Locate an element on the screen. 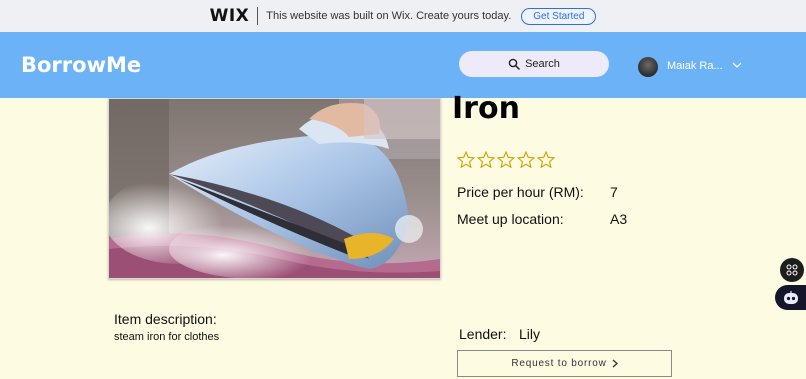 The image size is (806, 379). chevron-down-icon is located at coordinates (737, 65).